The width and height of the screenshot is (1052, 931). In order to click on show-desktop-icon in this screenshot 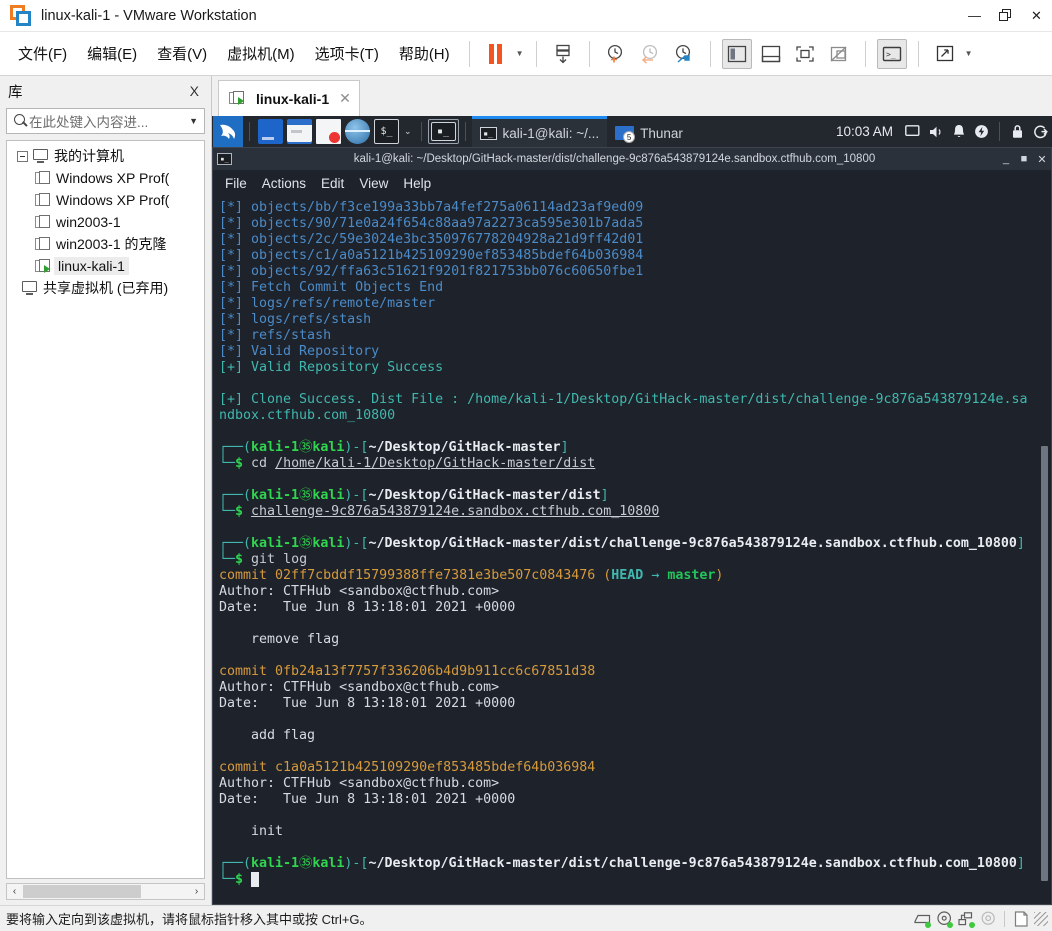, I will do `click(270, 131)`.